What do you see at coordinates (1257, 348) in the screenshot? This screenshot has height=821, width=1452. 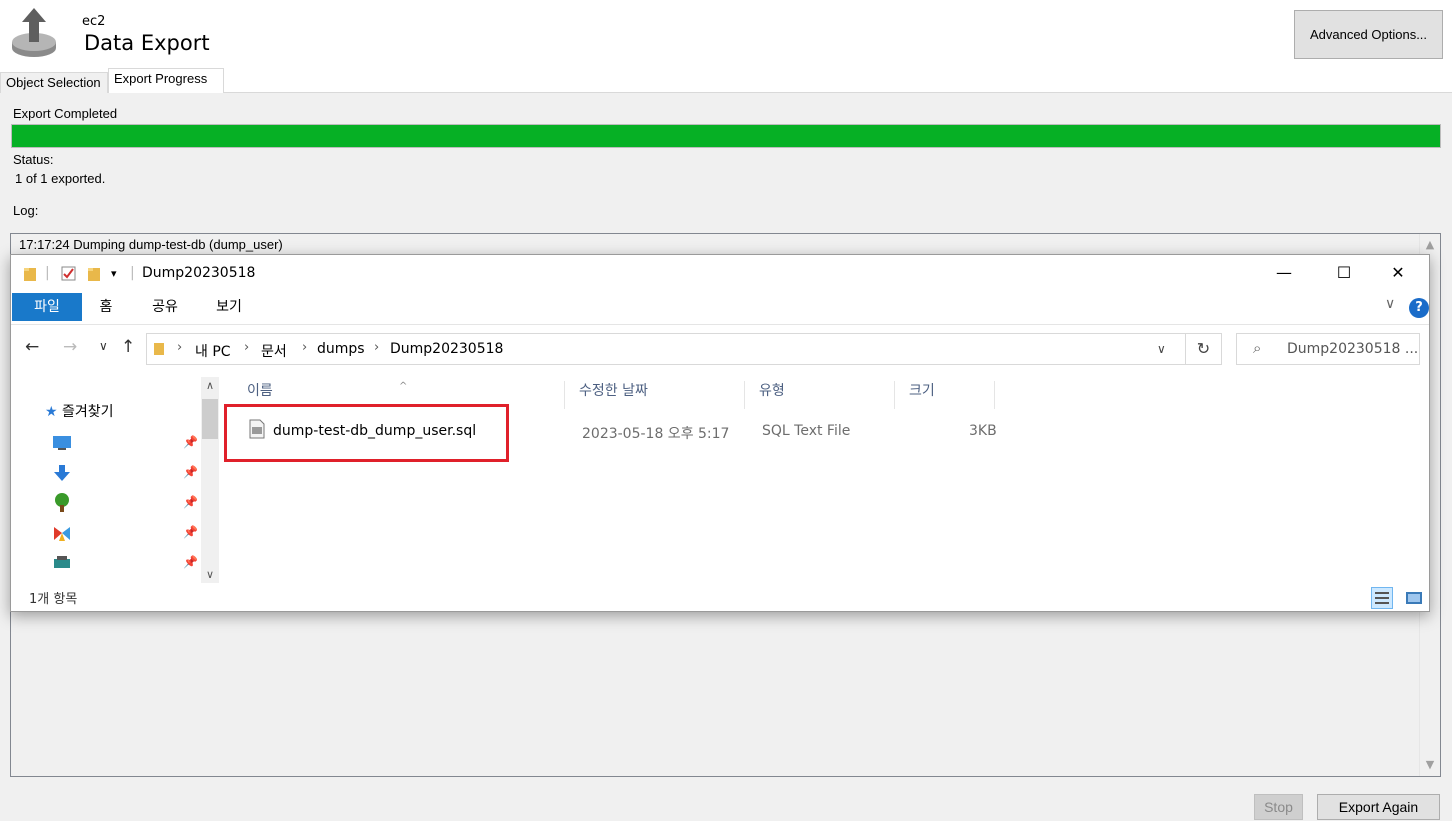 I see `search-icon: ⌕` at bounding box center [1257, 348].